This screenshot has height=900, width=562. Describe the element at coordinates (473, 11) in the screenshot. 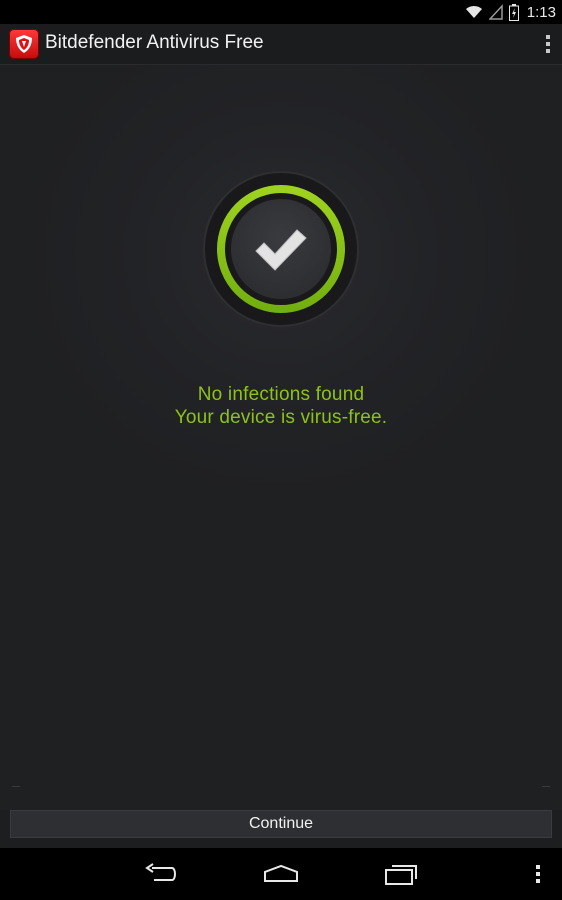

I see `wifi-icon` at that location.